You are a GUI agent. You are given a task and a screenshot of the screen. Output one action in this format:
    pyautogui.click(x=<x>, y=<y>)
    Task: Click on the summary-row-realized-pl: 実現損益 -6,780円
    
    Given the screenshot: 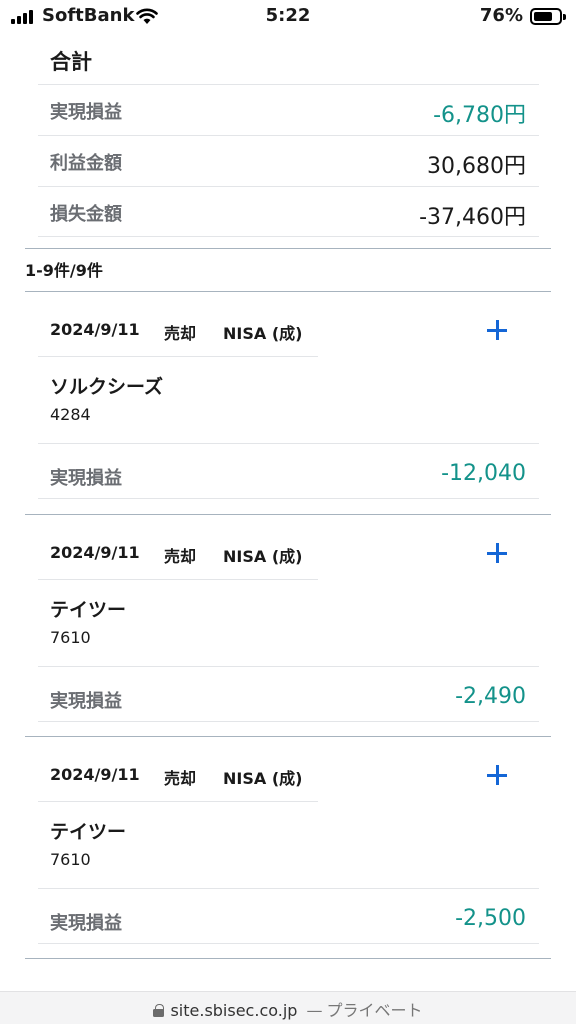 What is the action you would take?
    pyautogui.click(x=288, y=109)
    